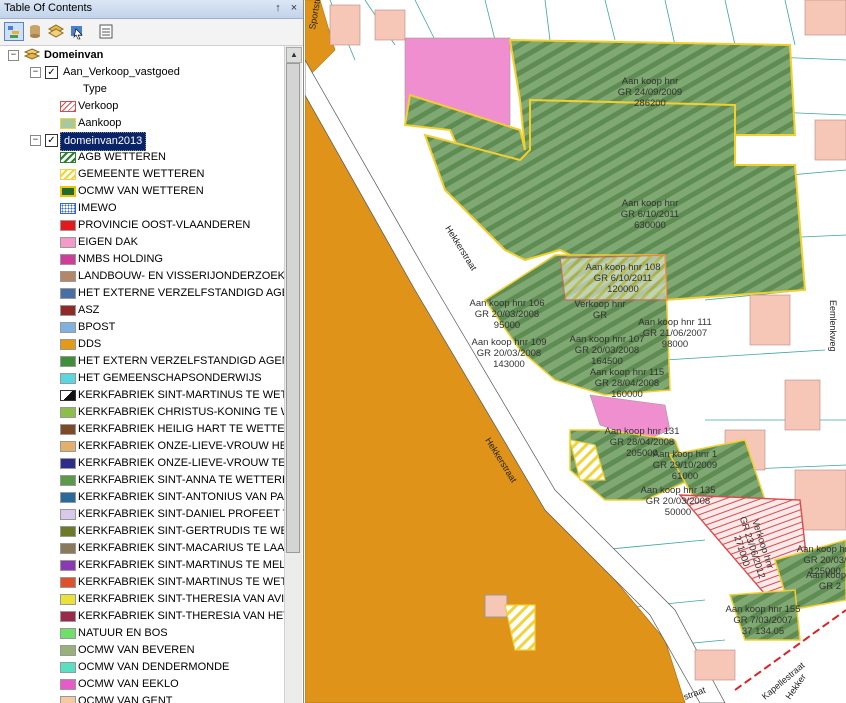 This screenshot has height=703, width=846. What do you see at coordinates (151, 9) in the screenshot?
I see `toc-titlebar: Table Of Contents ↑ ×` at bounding box center [151, 9].